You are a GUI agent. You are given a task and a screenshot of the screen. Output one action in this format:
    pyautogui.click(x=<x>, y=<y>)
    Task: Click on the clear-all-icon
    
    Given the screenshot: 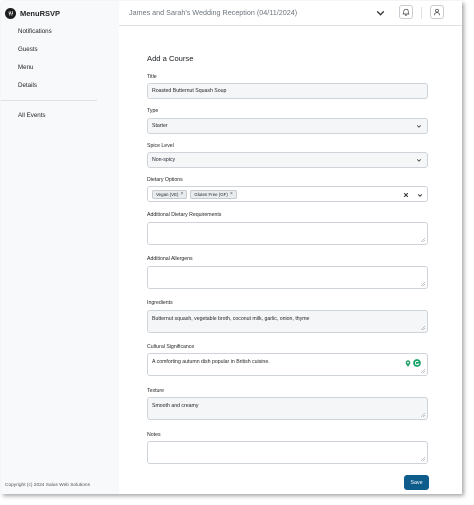 What is the action you would take?
    pyautogui.click(x=406, y=195)
    